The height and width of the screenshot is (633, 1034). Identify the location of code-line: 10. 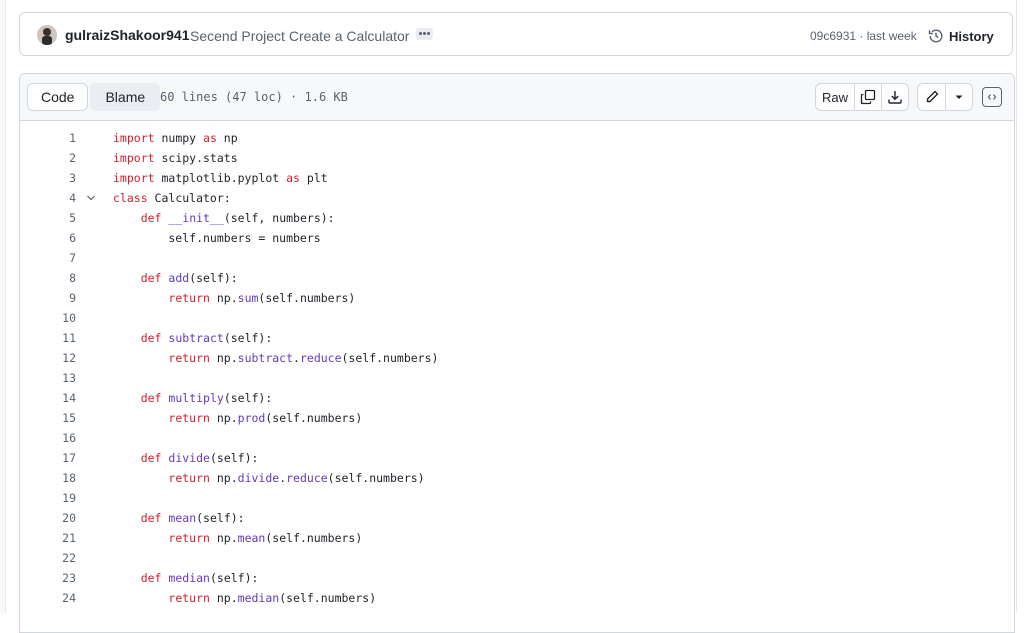
(517, 318).